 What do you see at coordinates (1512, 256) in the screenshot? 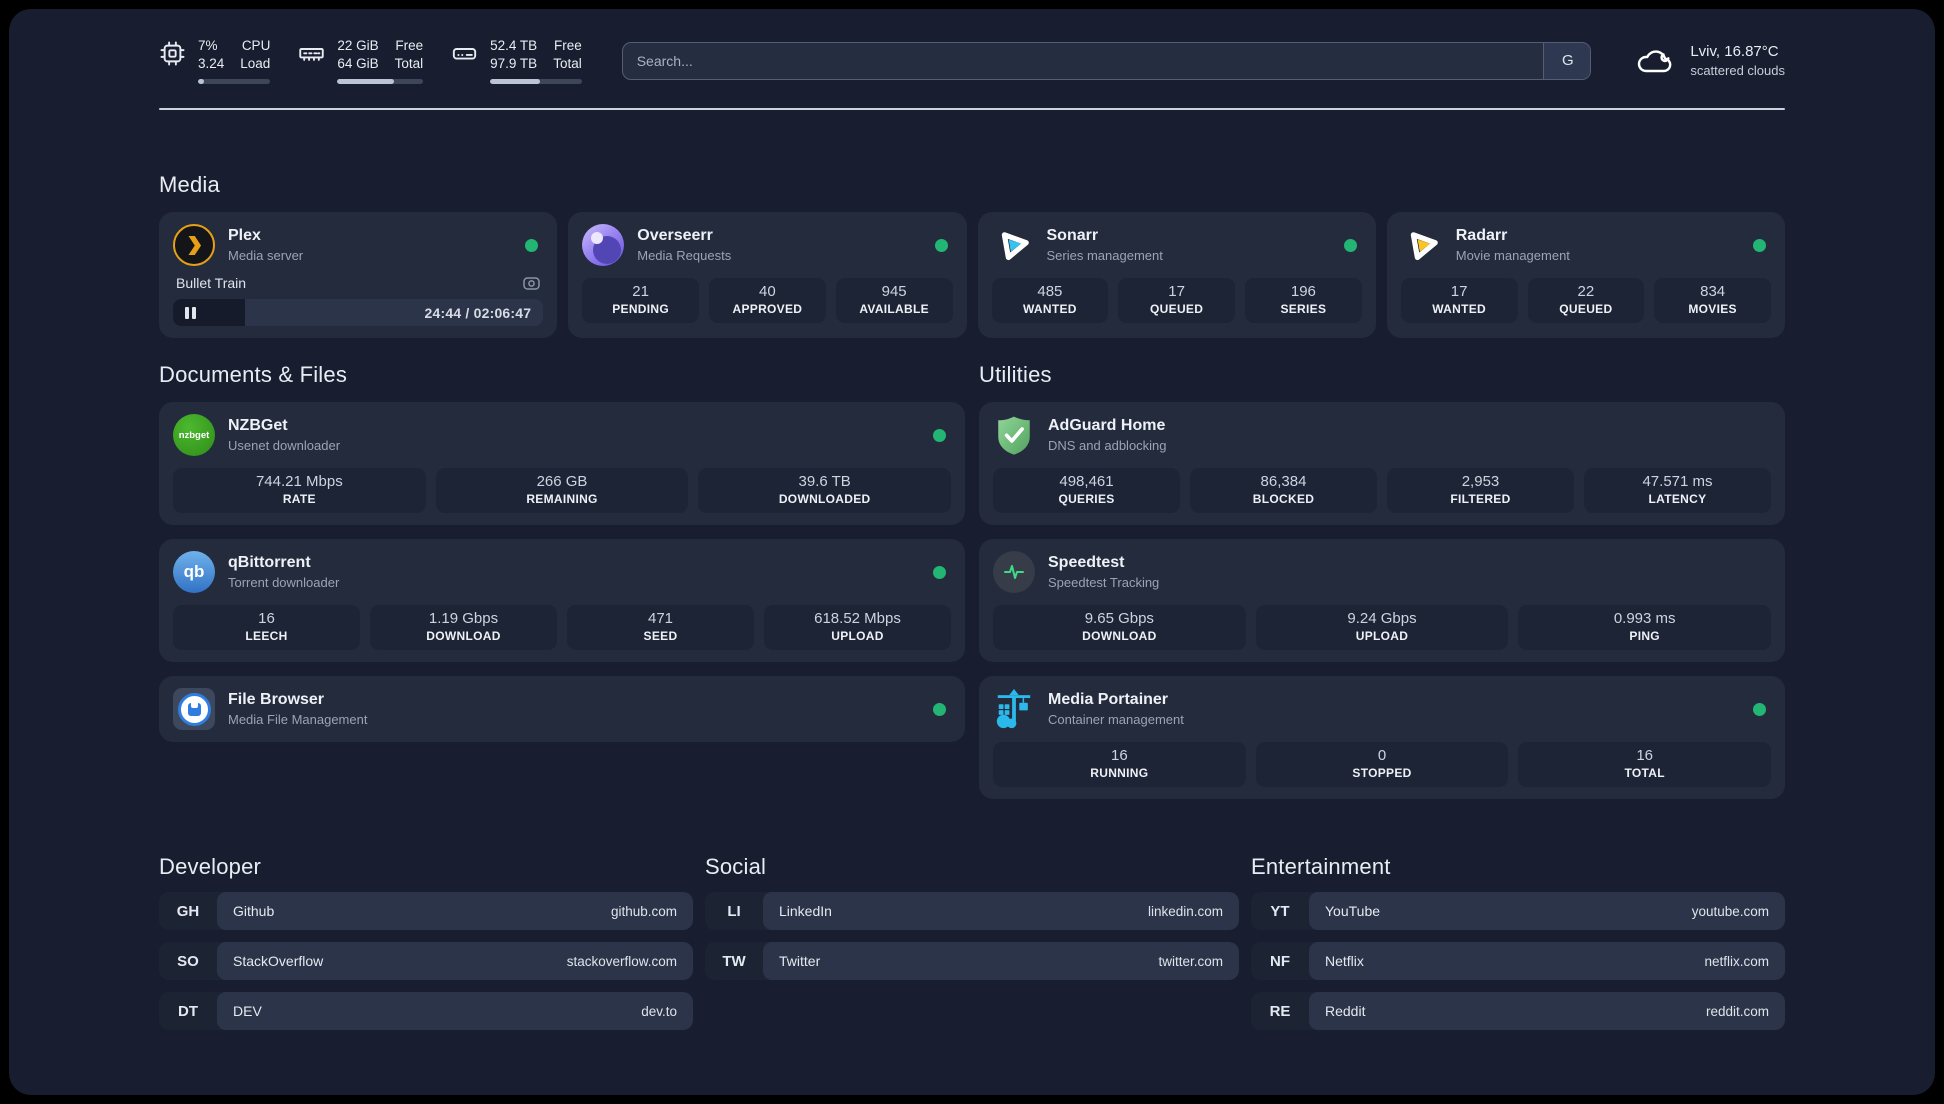
I see `app-subtitle: Movie management` at bounding box center [1512, 256].